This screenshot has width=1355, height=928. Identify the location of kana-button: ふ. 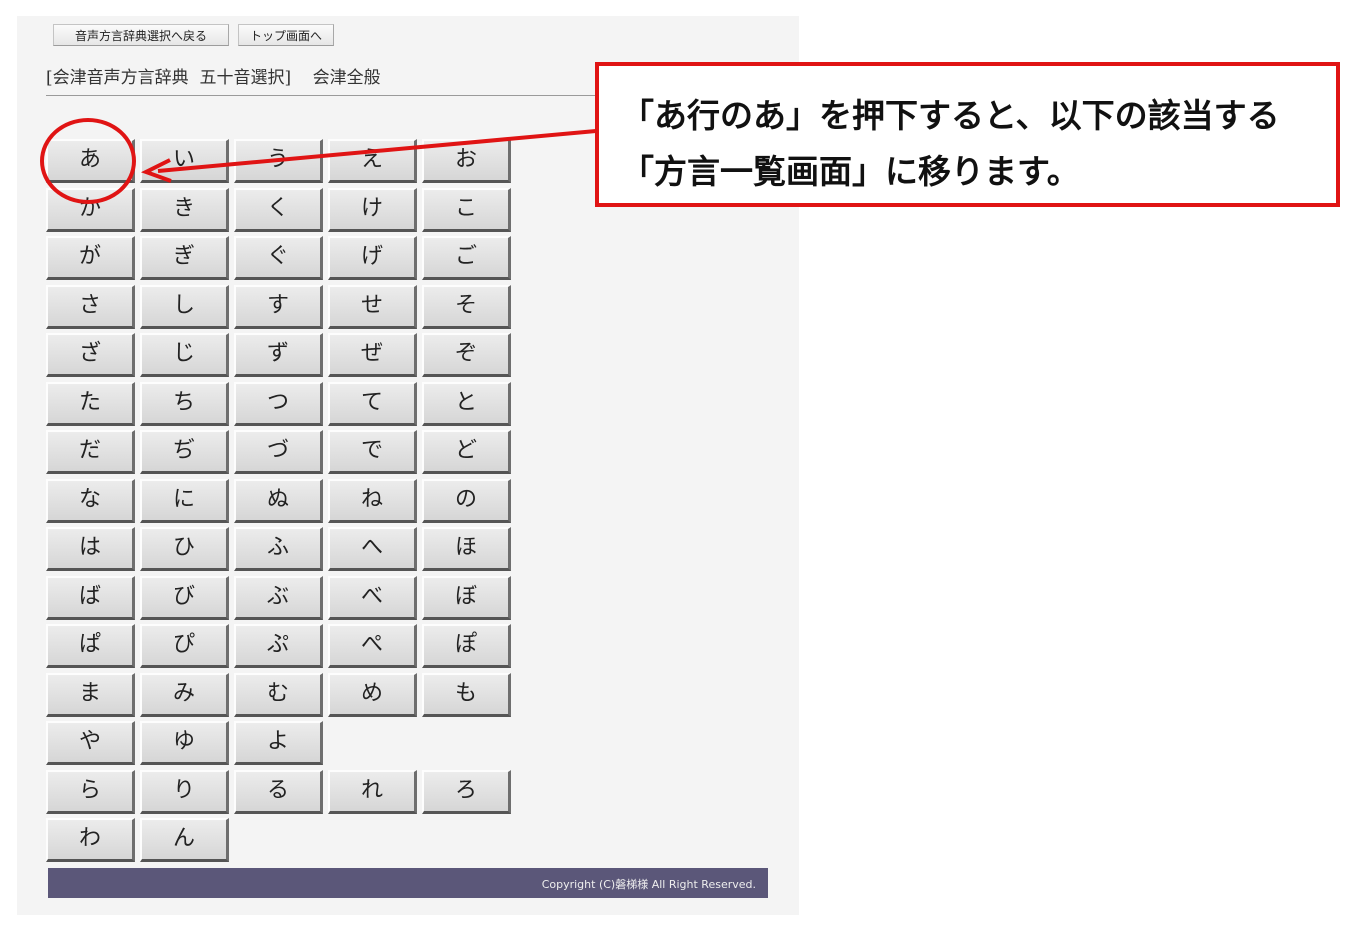
(278, 549).